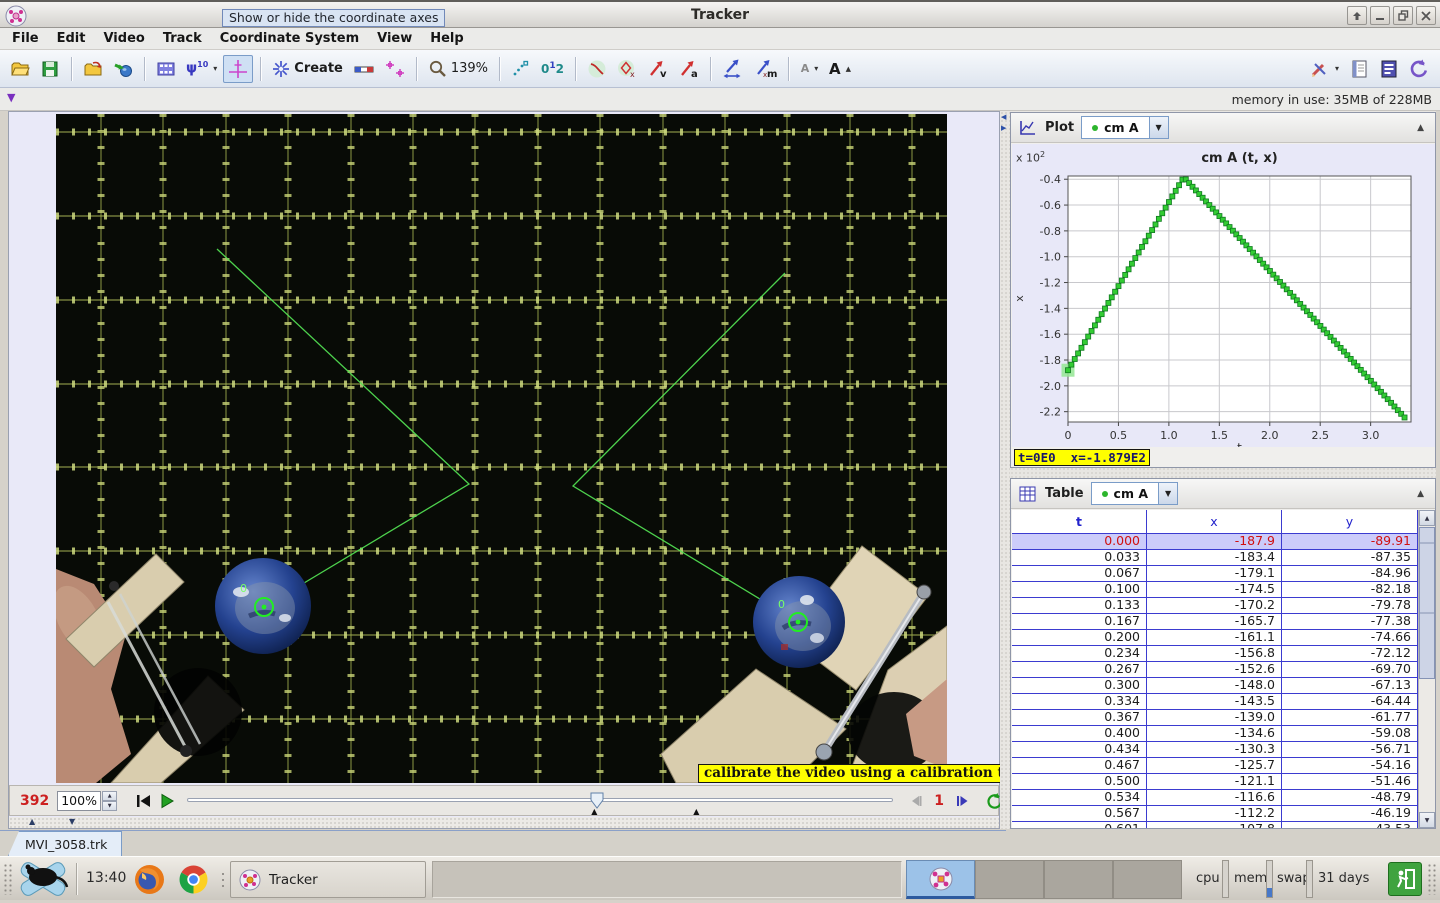  What do you see at coordinates (552, 69) in the screenshot?
I see `labels-button: 012` at bounding box center [552, 69].